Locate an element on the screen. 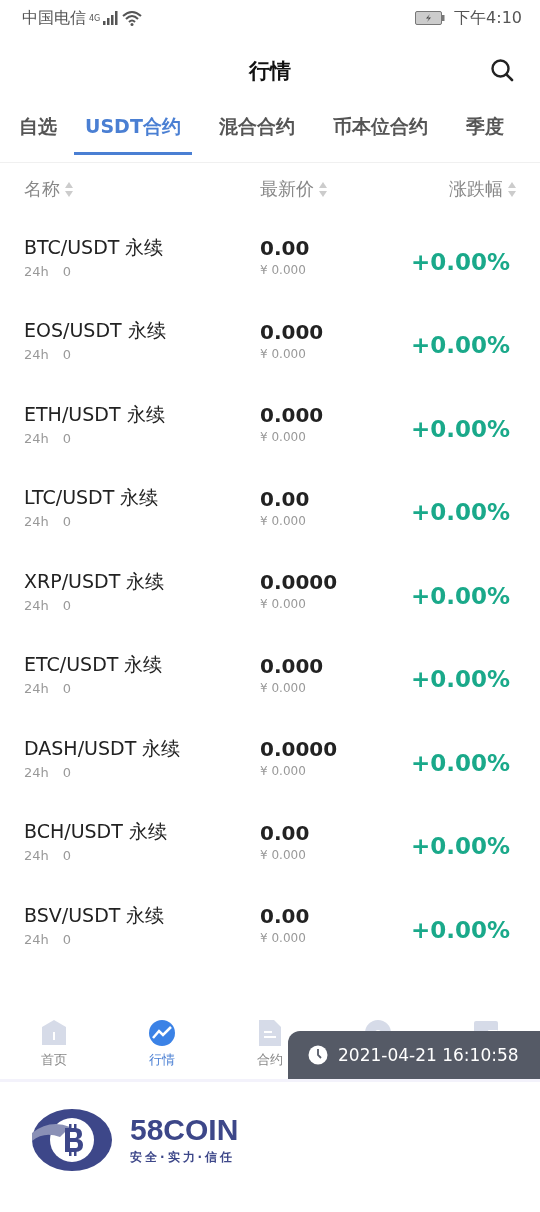  page-title: 行情 is located at coordinates (270, 71).